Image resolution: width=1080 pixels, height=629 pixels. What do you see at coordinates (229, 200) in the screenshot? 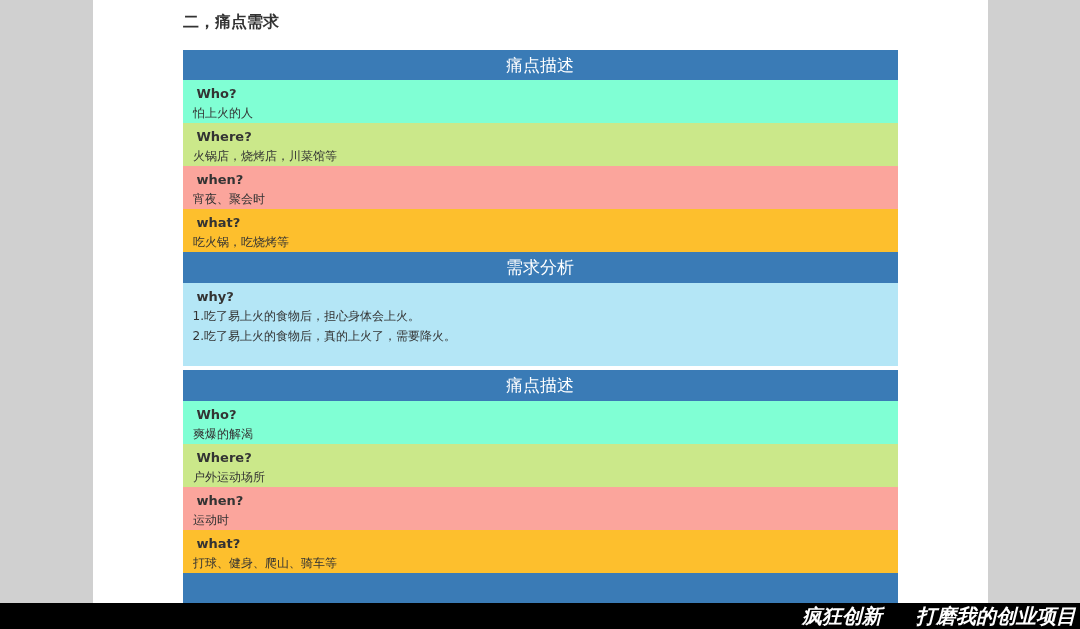
I see `row-text: 宵夜、聚会时` at bounding box center [229, 200].